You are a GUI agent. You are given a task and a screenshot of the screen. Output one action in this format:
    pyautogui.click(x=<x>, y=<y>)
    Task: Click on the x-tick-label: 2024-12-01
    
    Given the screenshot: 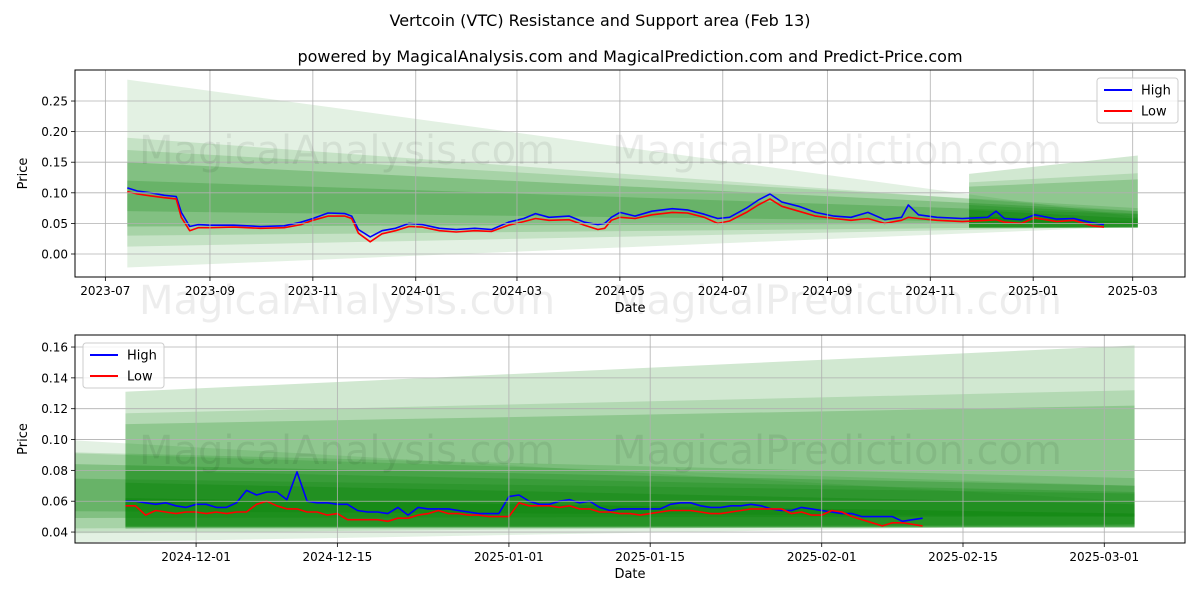 What is the action you would take?
    pyautogui.click(x=196, y=557)
    